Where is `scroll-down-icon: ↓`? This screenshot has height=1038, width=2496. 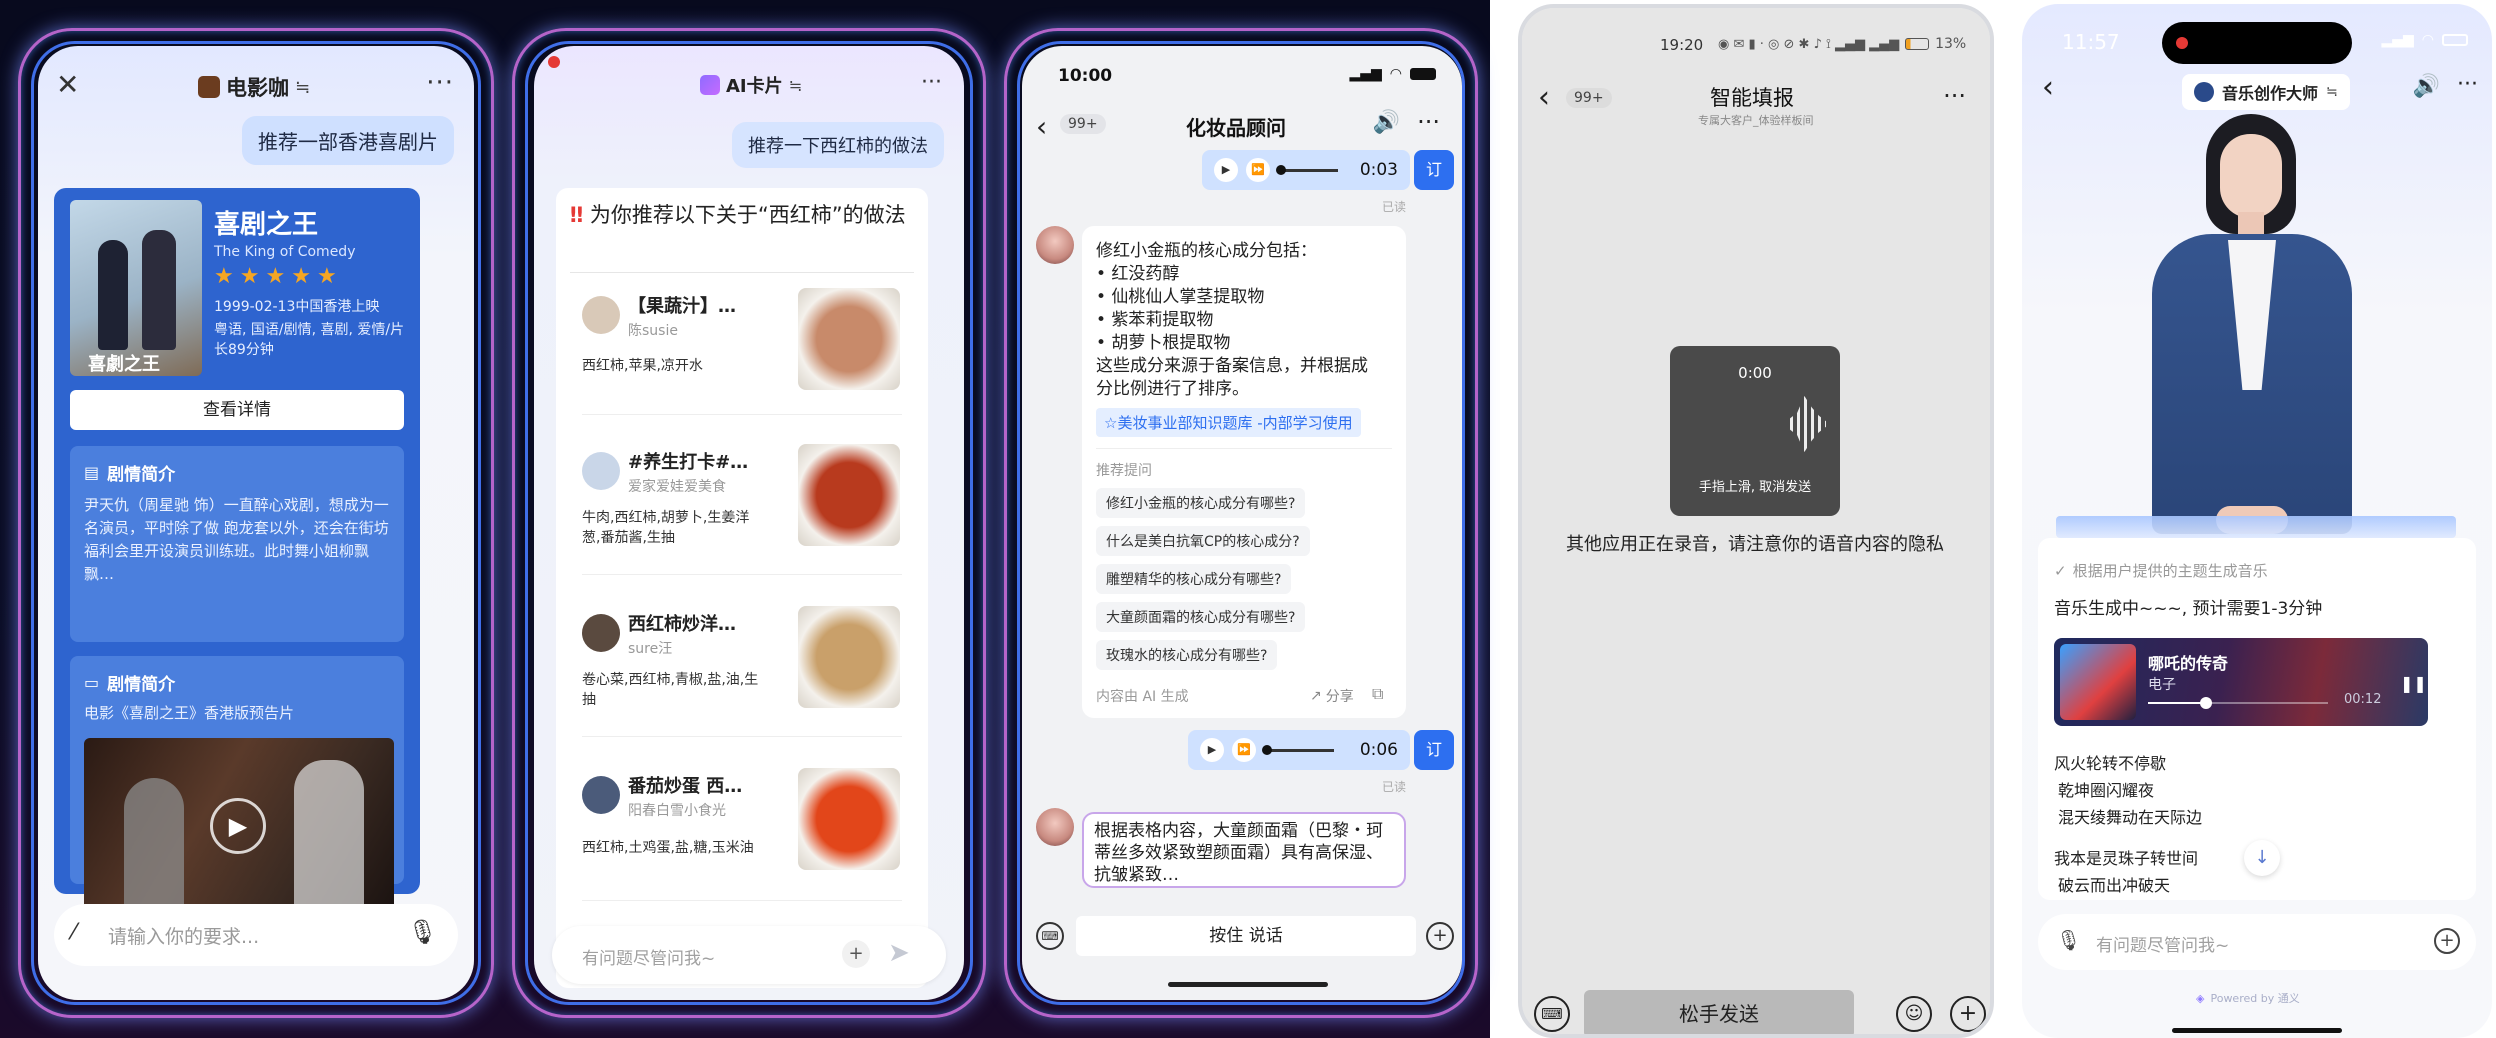
scroll-down-icon: ↓ is located at coordinates (2262, 858).